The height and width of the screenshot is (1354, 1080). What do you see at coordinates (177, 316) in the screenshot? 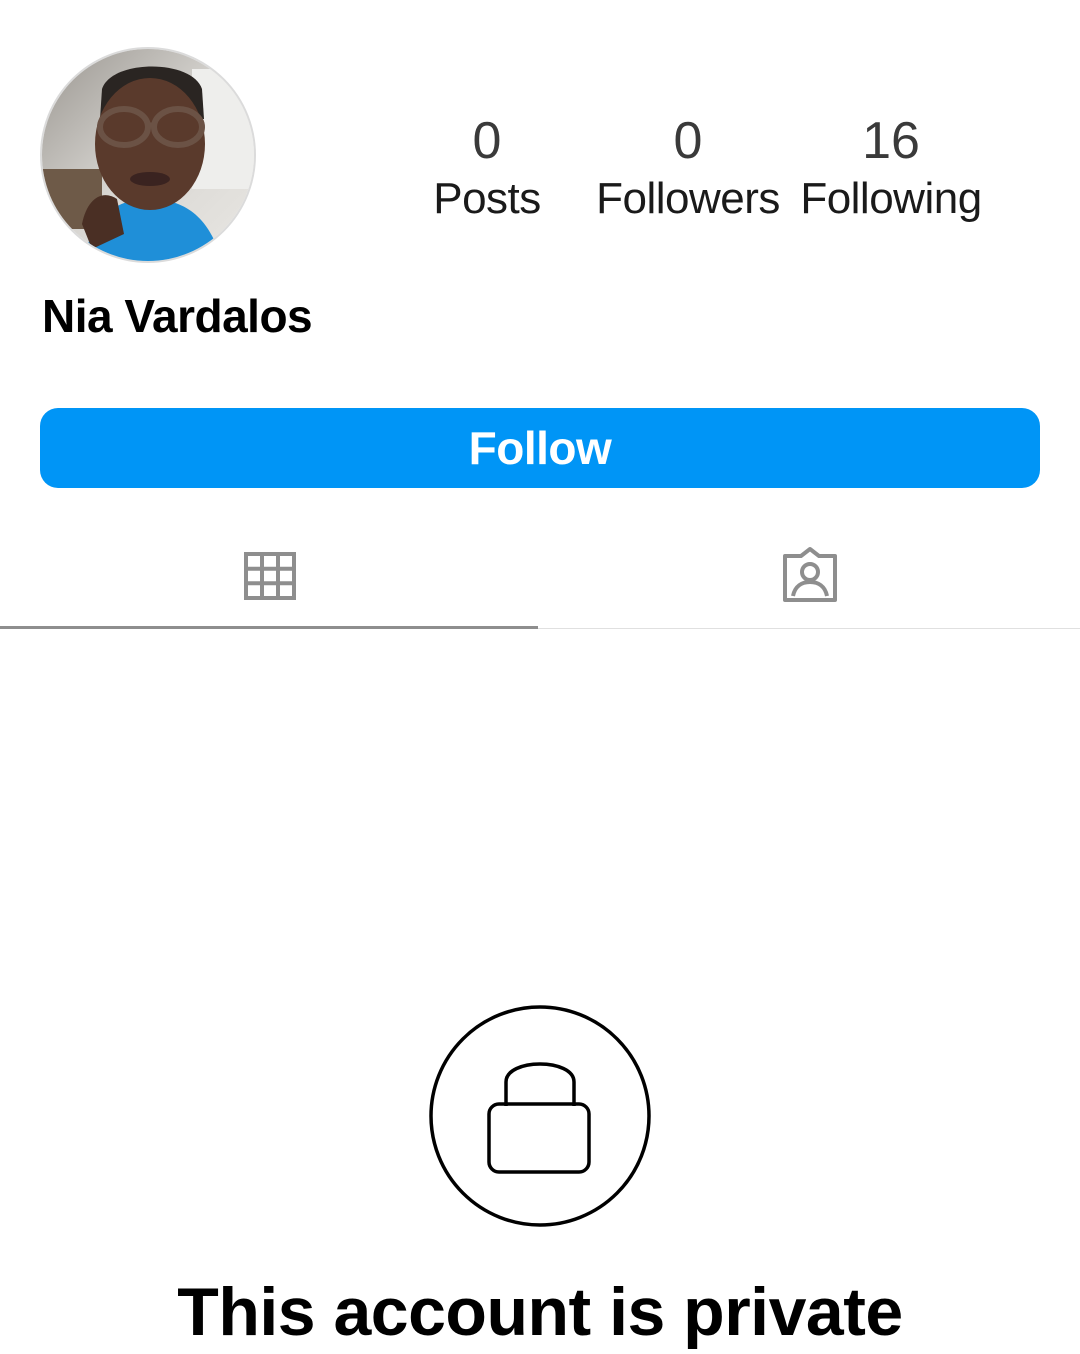
I see `profile-name: Nia Vardalos` at bounding box center [177, 316].